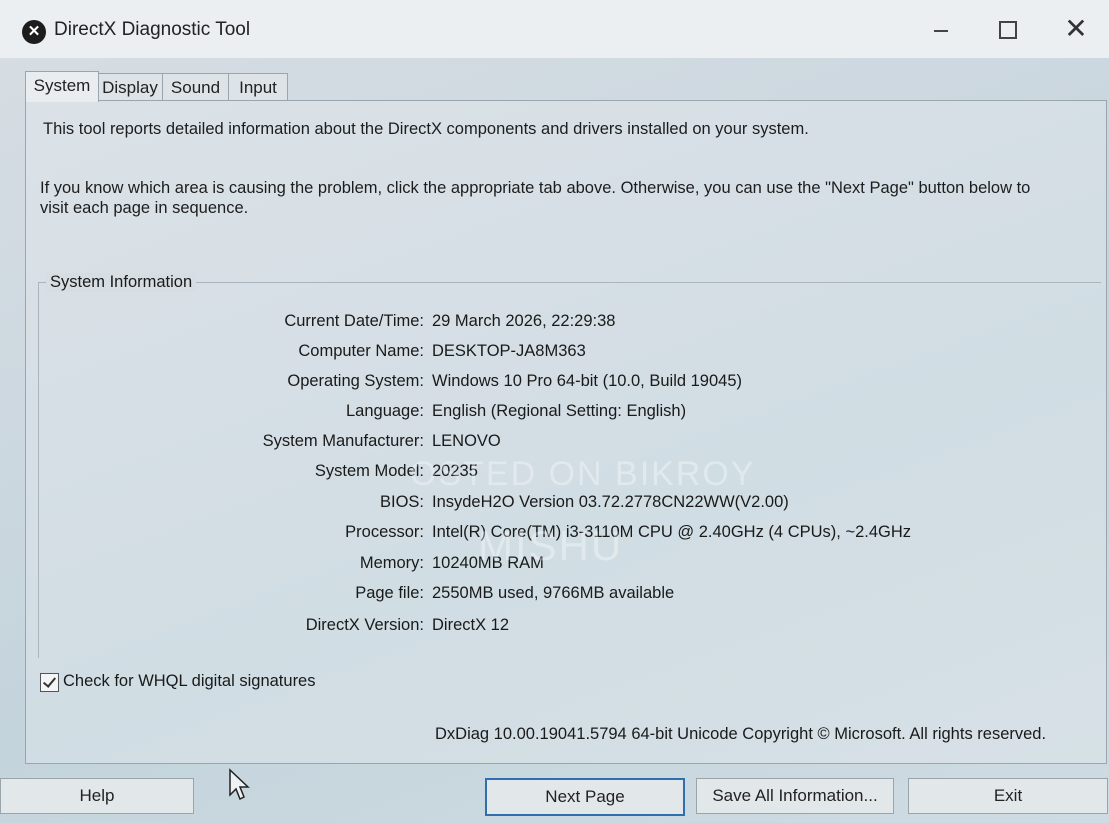 The image size is (1109, 823). Describe the element at coordinates (355, 381) in the screenshot. I see `info-label: Operating System:` at that location.